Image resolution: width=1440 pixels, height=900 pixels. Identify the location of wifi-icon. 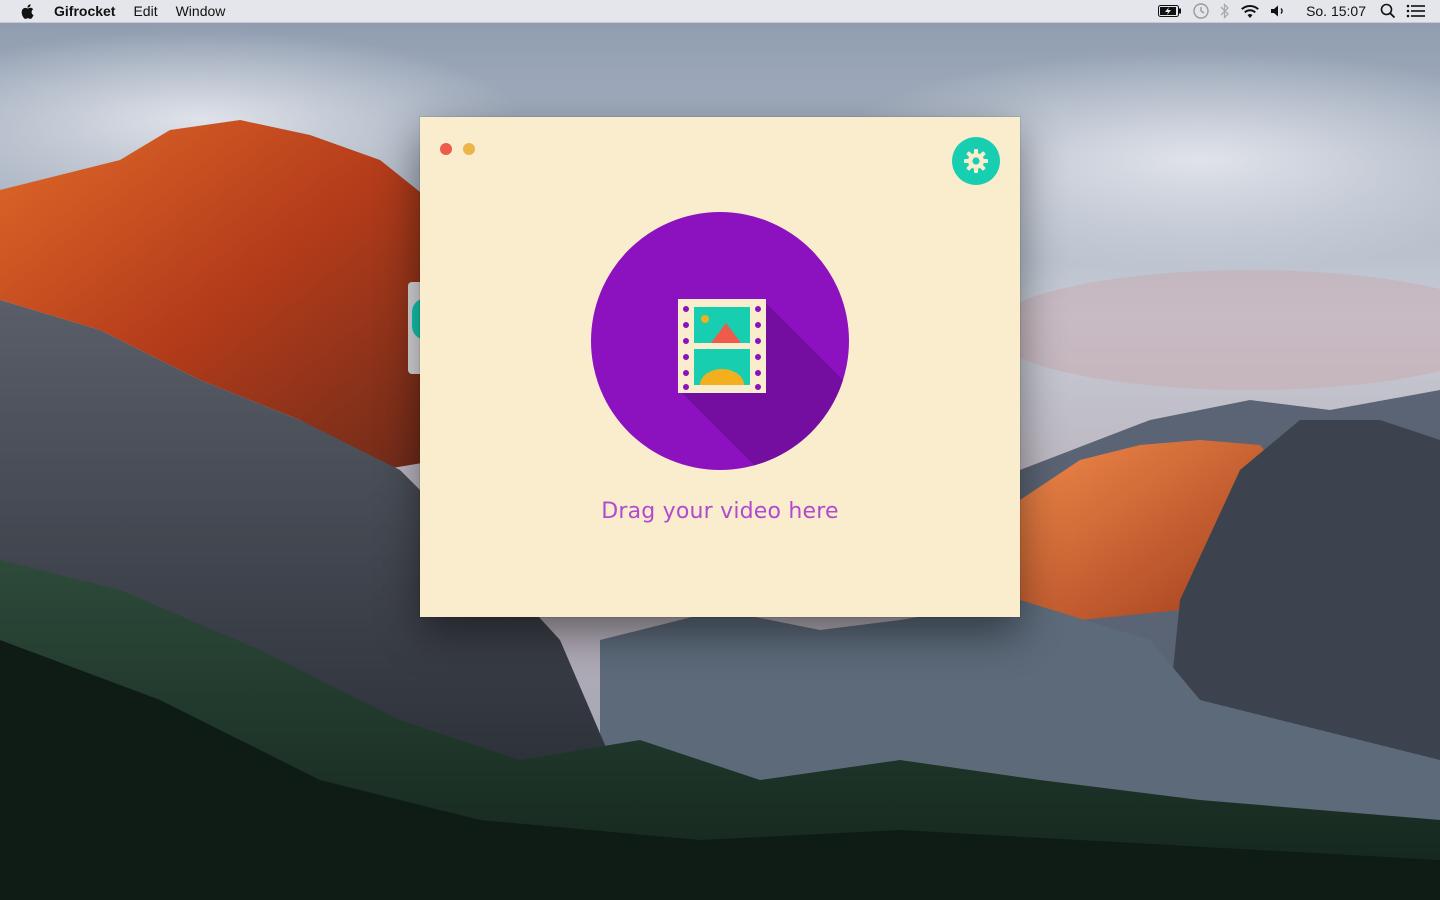
(1250, 11).